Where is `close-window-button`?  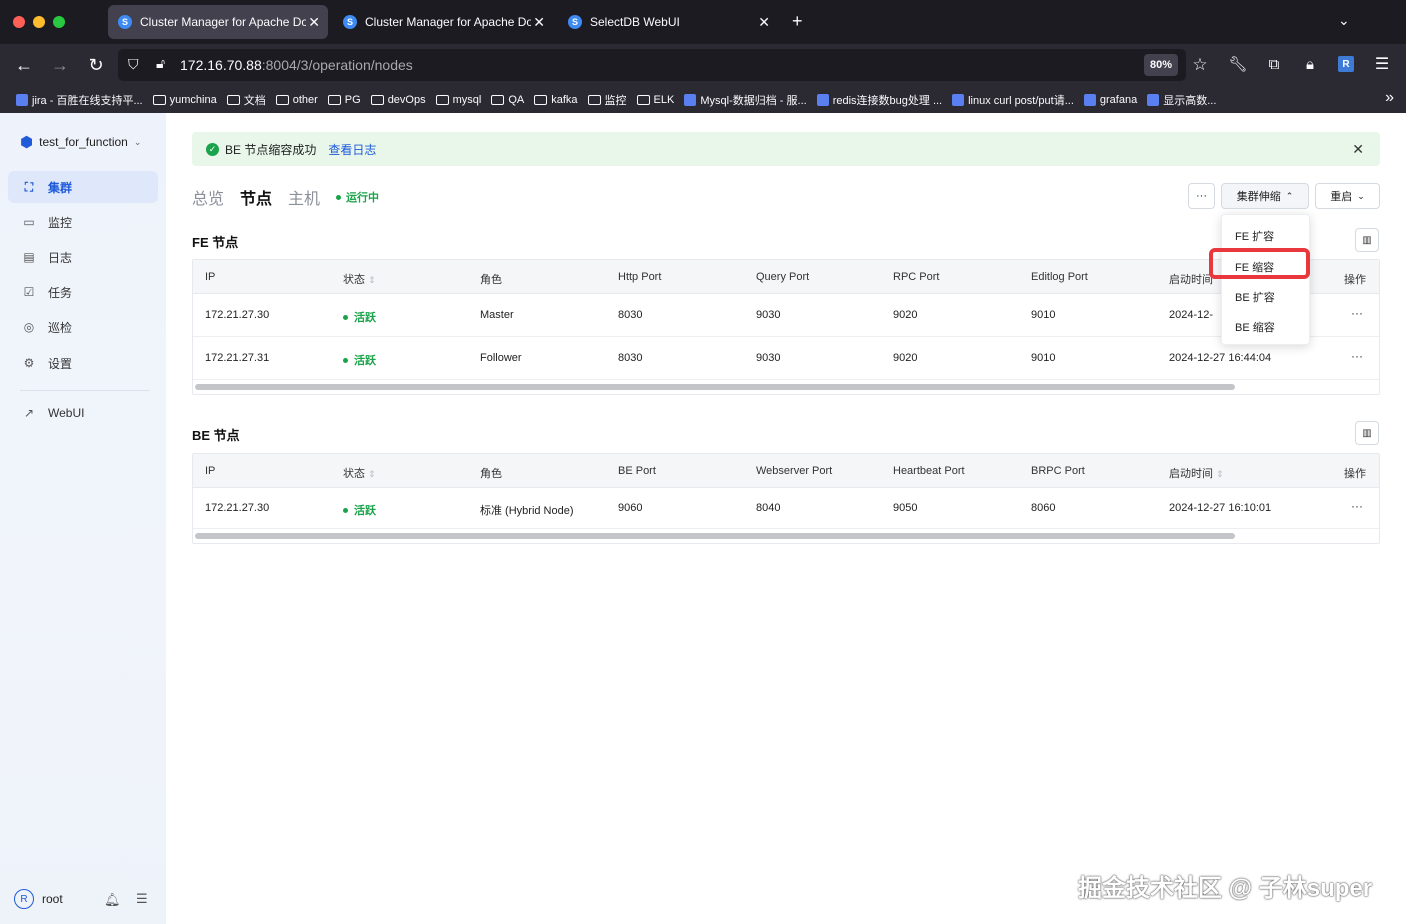 close-window-button is located at coordinates (19, 22).